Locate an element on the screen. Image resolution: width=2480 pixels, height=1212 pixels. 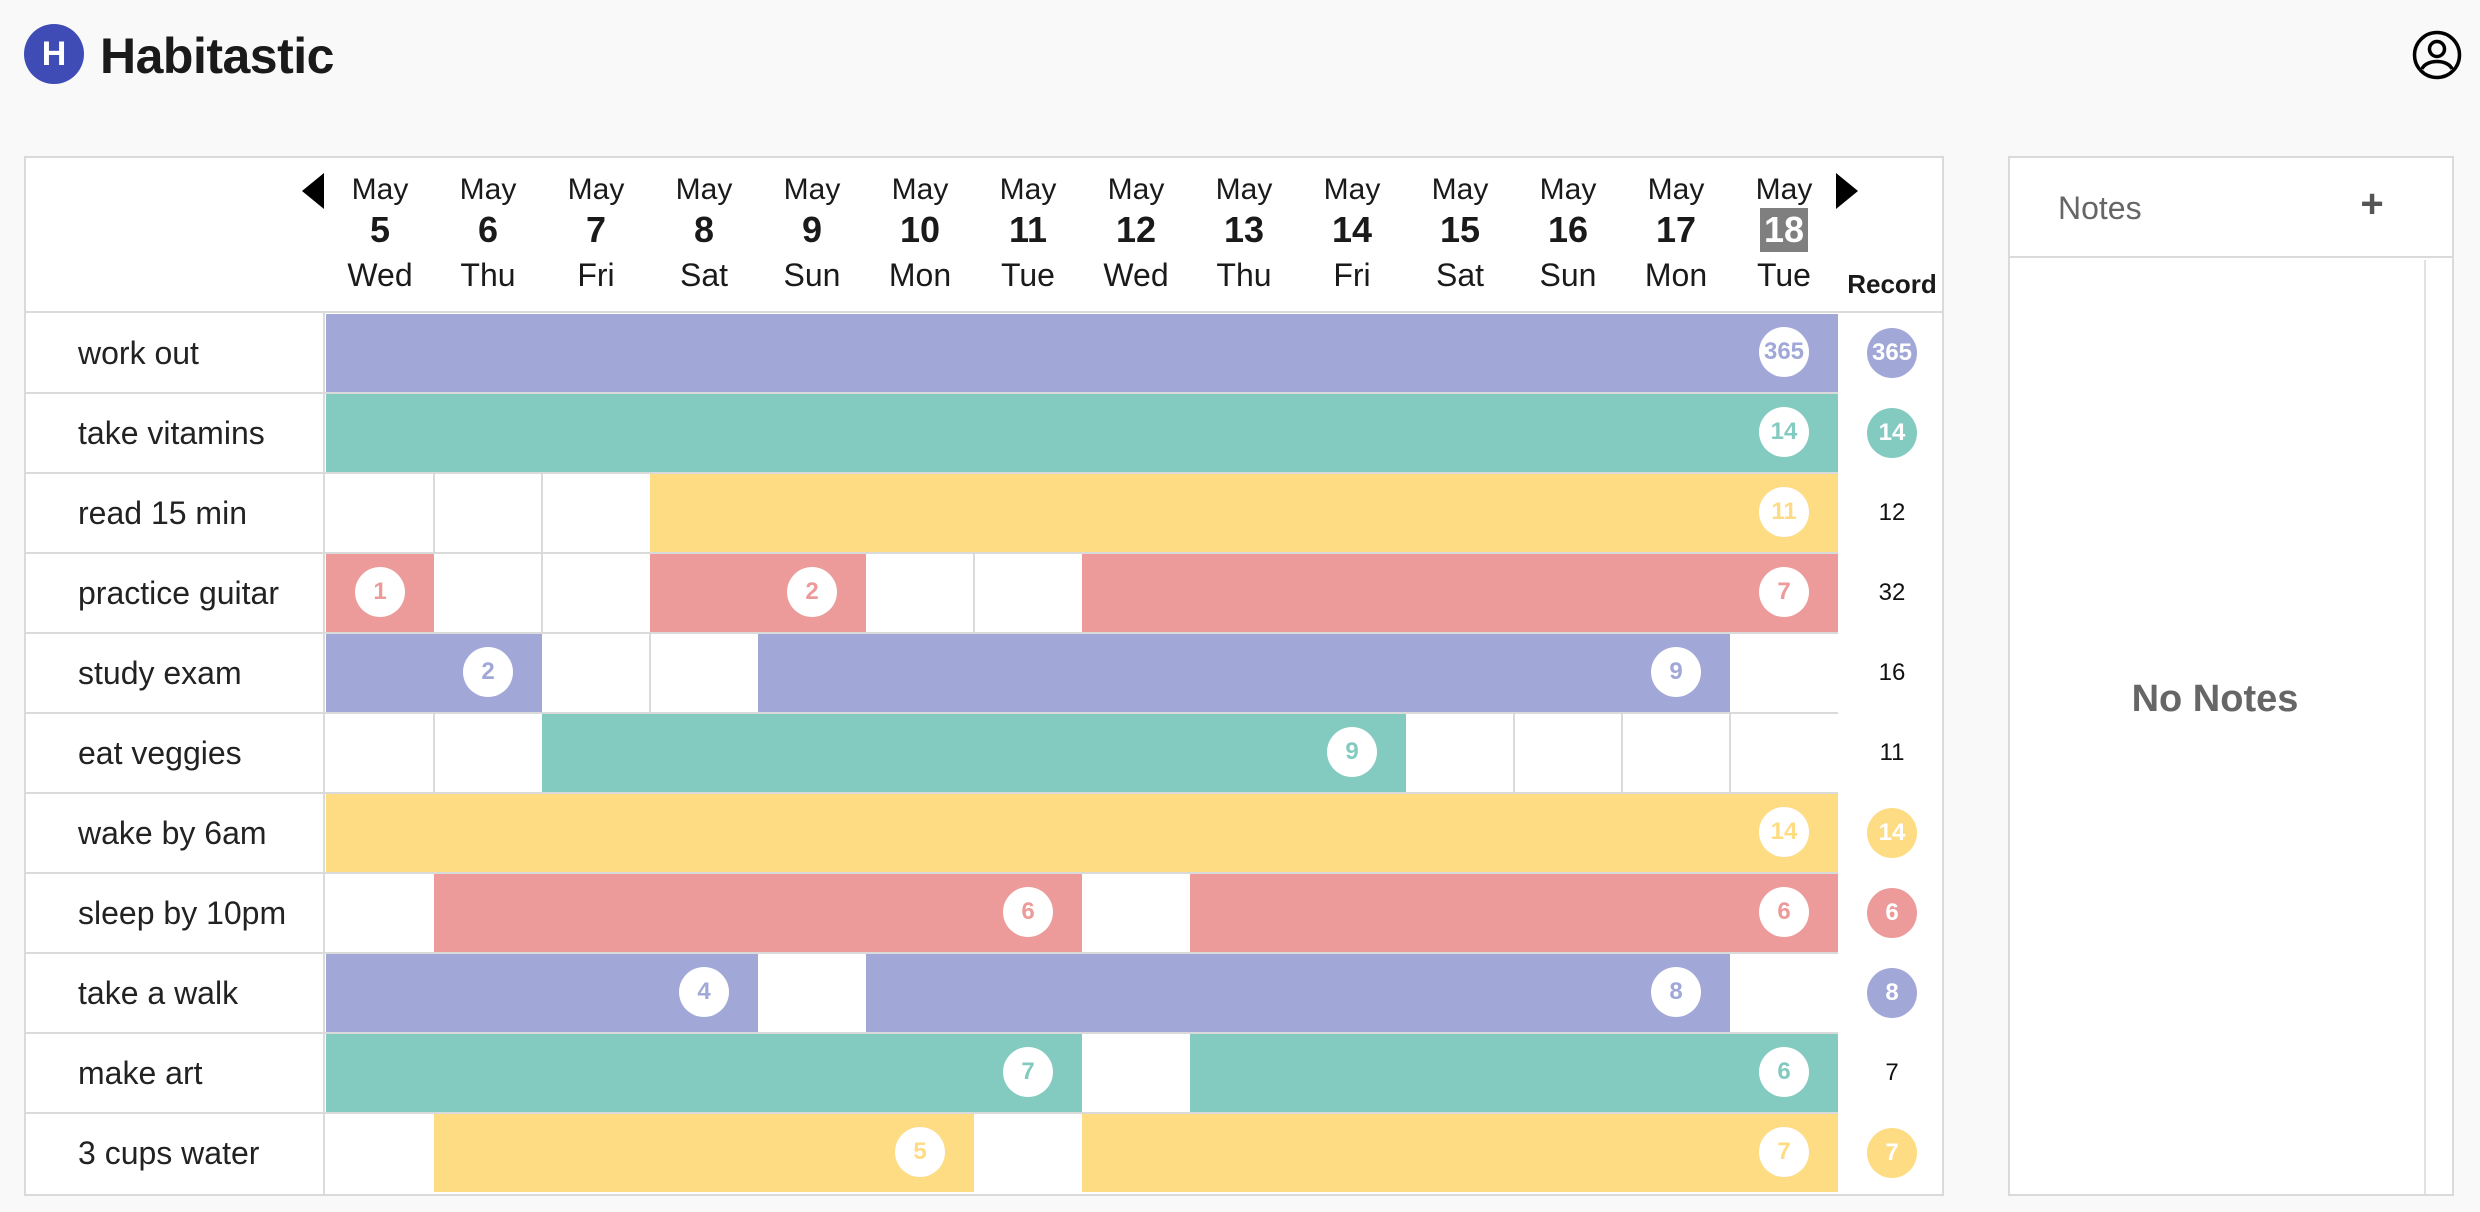
habit-name: sleep by 10pm is located at coordinates (182, 913).